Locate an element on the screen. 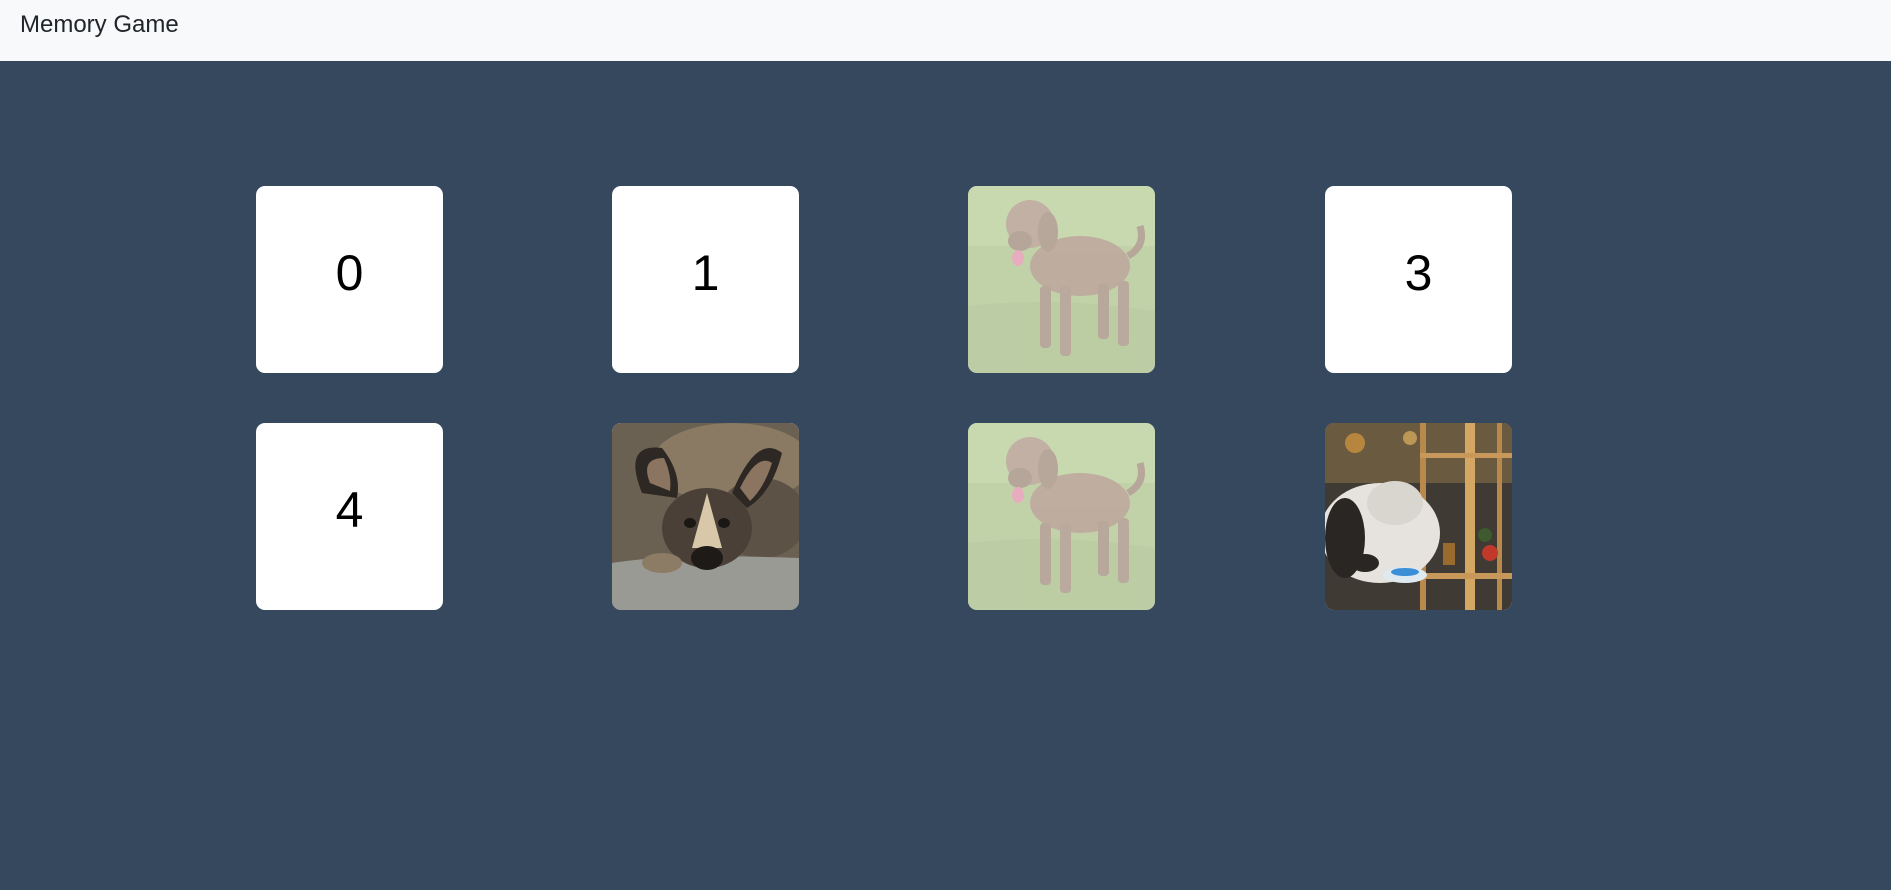 The height and width of the screenshot is (890, 1891). card-number: 1 is located at coordinates (705, 273).